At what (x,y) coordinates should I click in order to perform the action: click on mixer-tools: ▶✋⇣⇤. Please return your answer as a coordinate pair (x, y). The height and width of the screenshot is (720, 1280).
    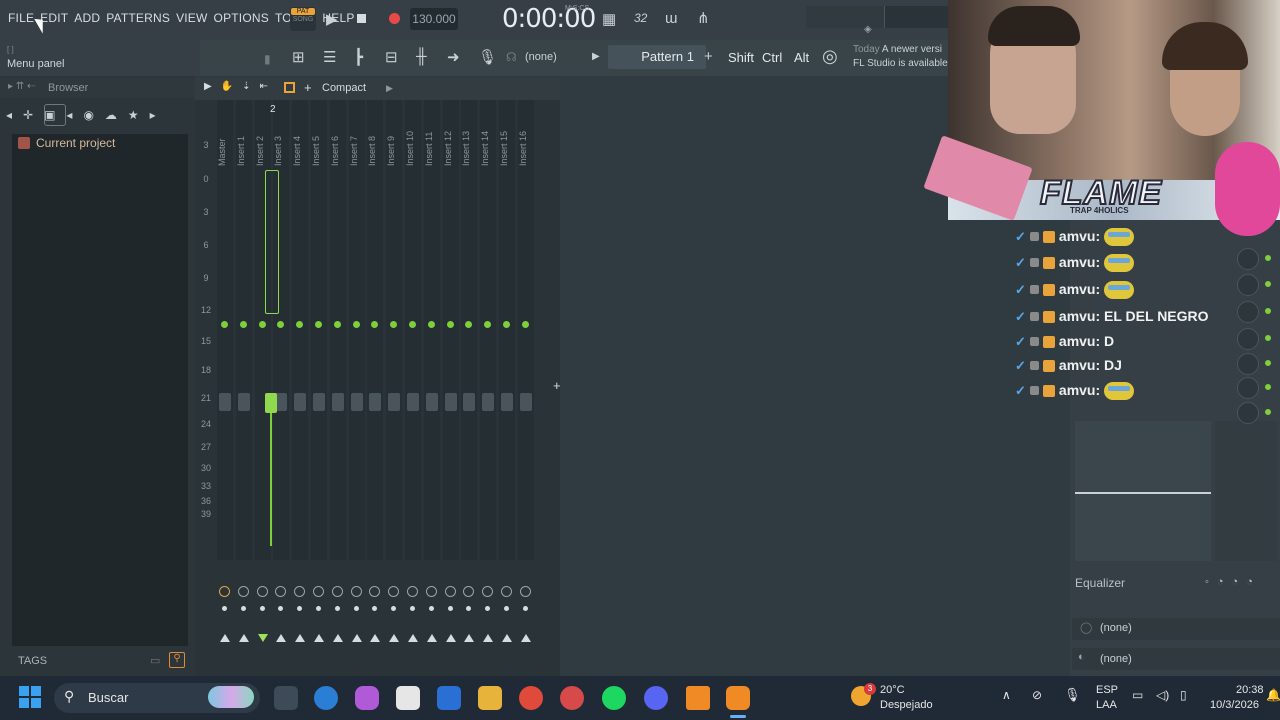
    Looking at the image, I should click on (240, 86).